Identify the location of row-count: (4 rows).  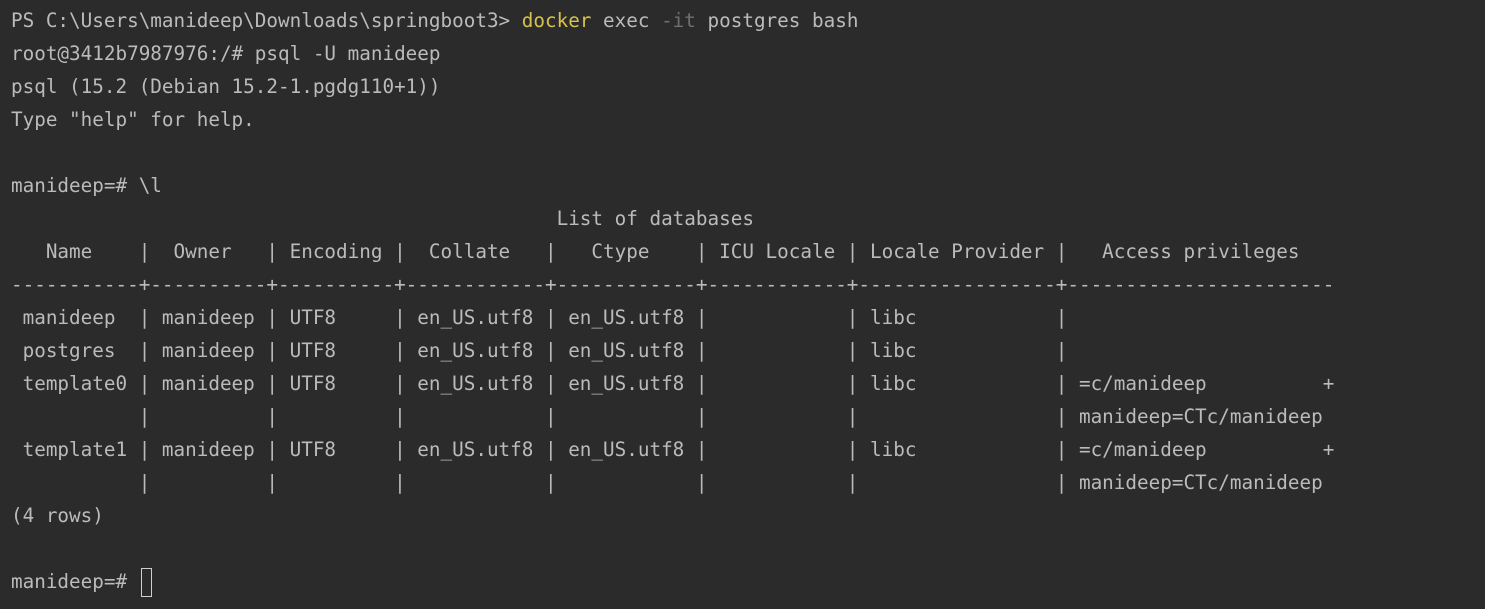
(57, 515).